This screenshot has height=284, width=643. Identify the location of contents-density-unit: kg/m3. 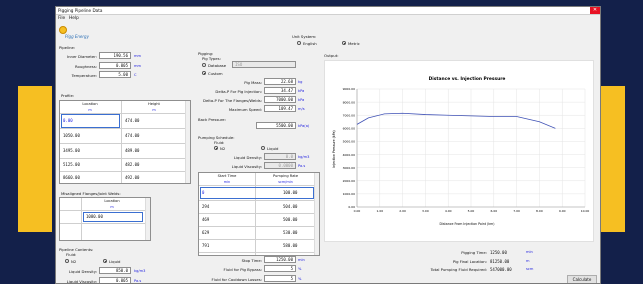
(140, 271).